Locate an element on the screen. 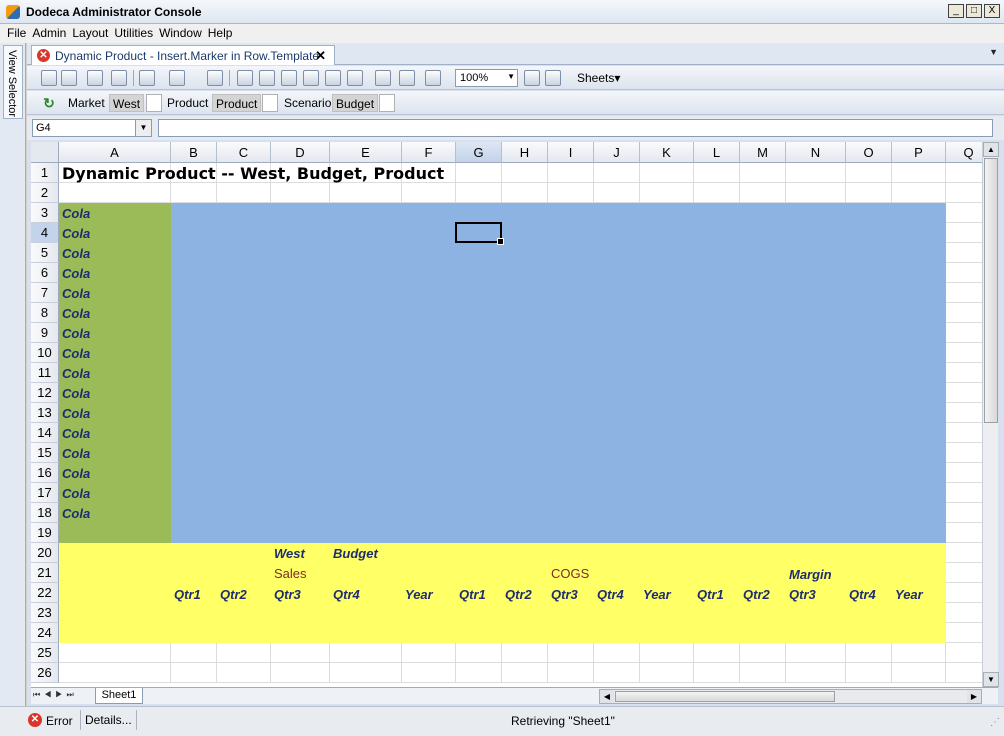 The height and width of the screenshot is (736, 1004). row-header-26: 26 is located at coordinates (45, 673).